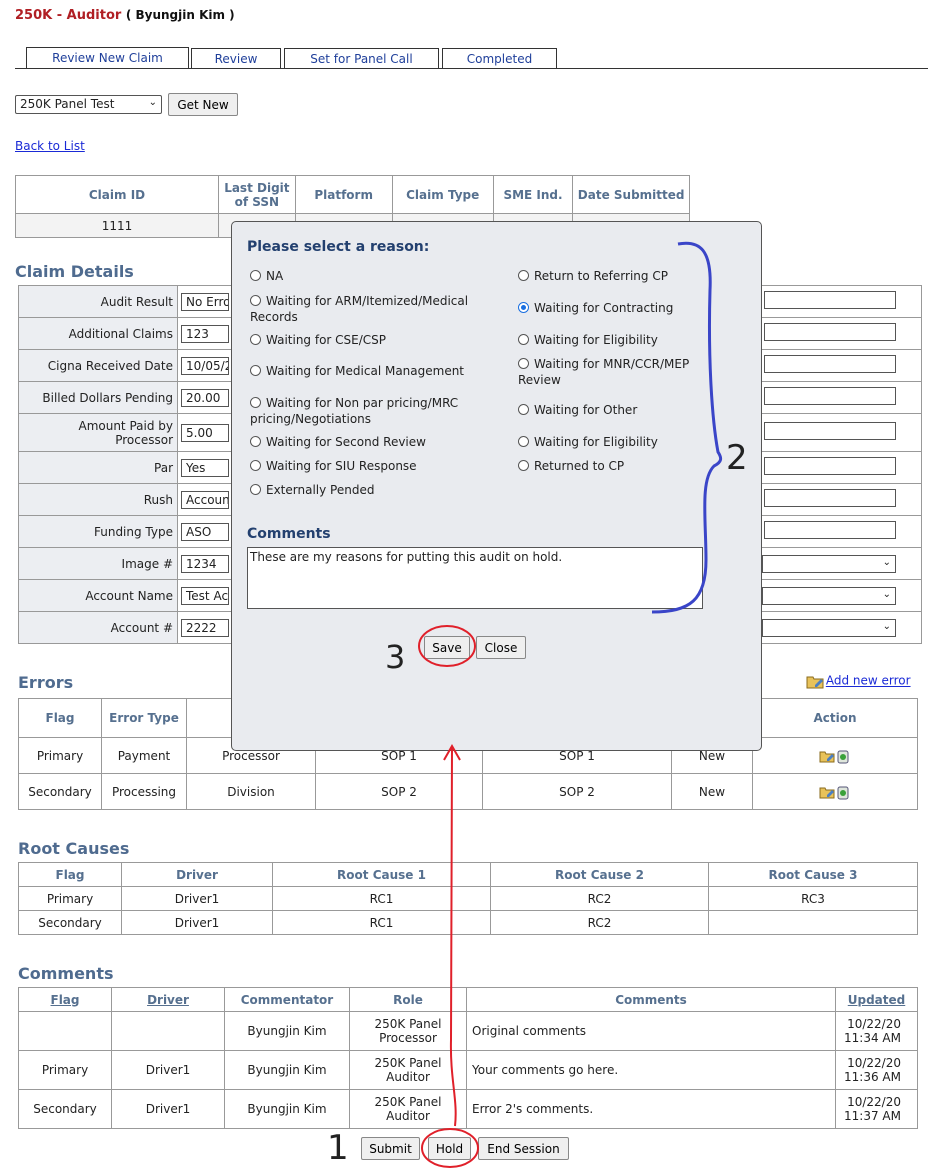 The width and height of the screenshot is (928, 1171). I want to click on annotation-number-1: 1, so click(338, 1148).